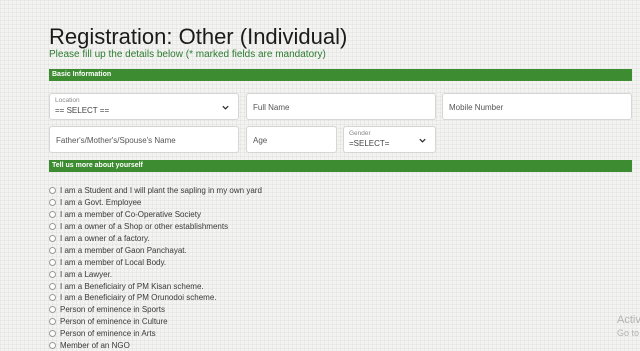  Describe the element at coordinates (476, 107) in the screenshot. I see `mobile-number-placeholder: Mobile Number` at that location.